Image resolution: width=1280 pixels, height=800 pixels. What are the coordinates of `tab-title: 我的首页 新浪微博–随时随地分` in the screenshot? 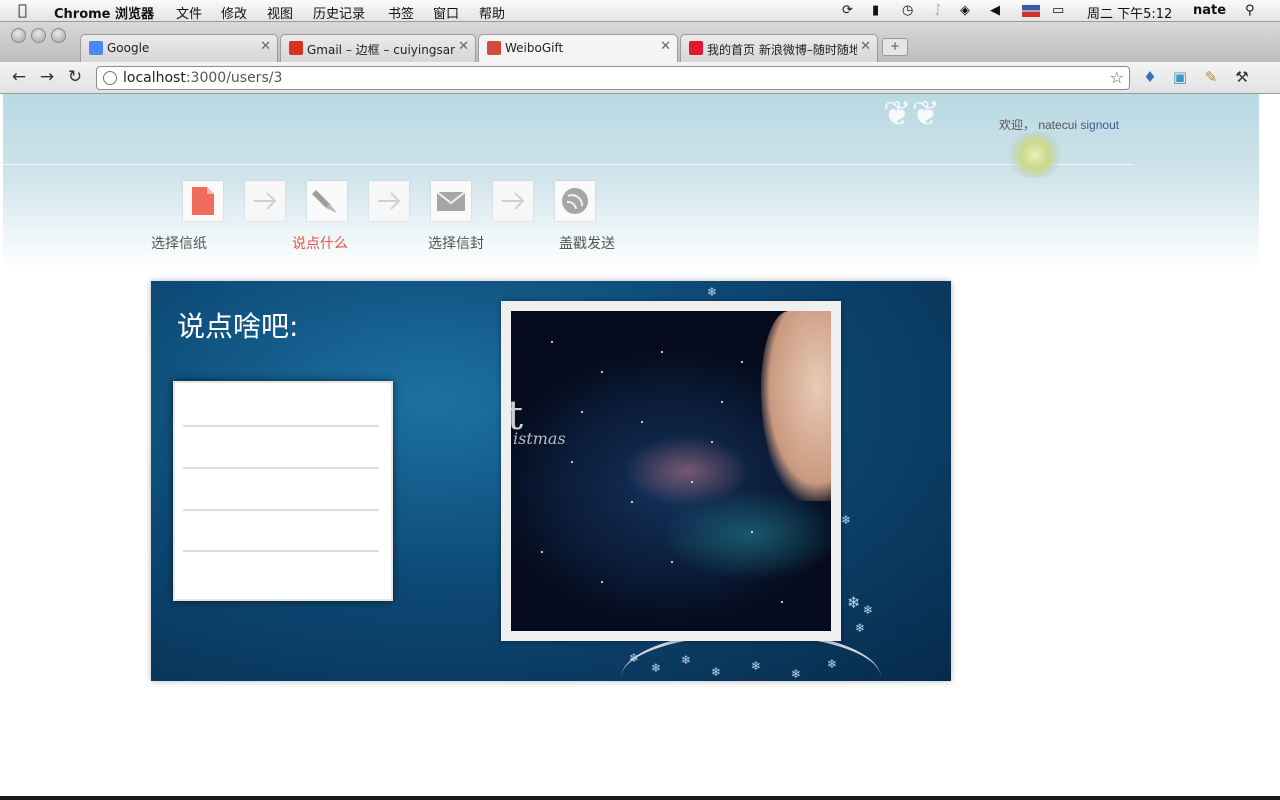 It's located at (782, 50).